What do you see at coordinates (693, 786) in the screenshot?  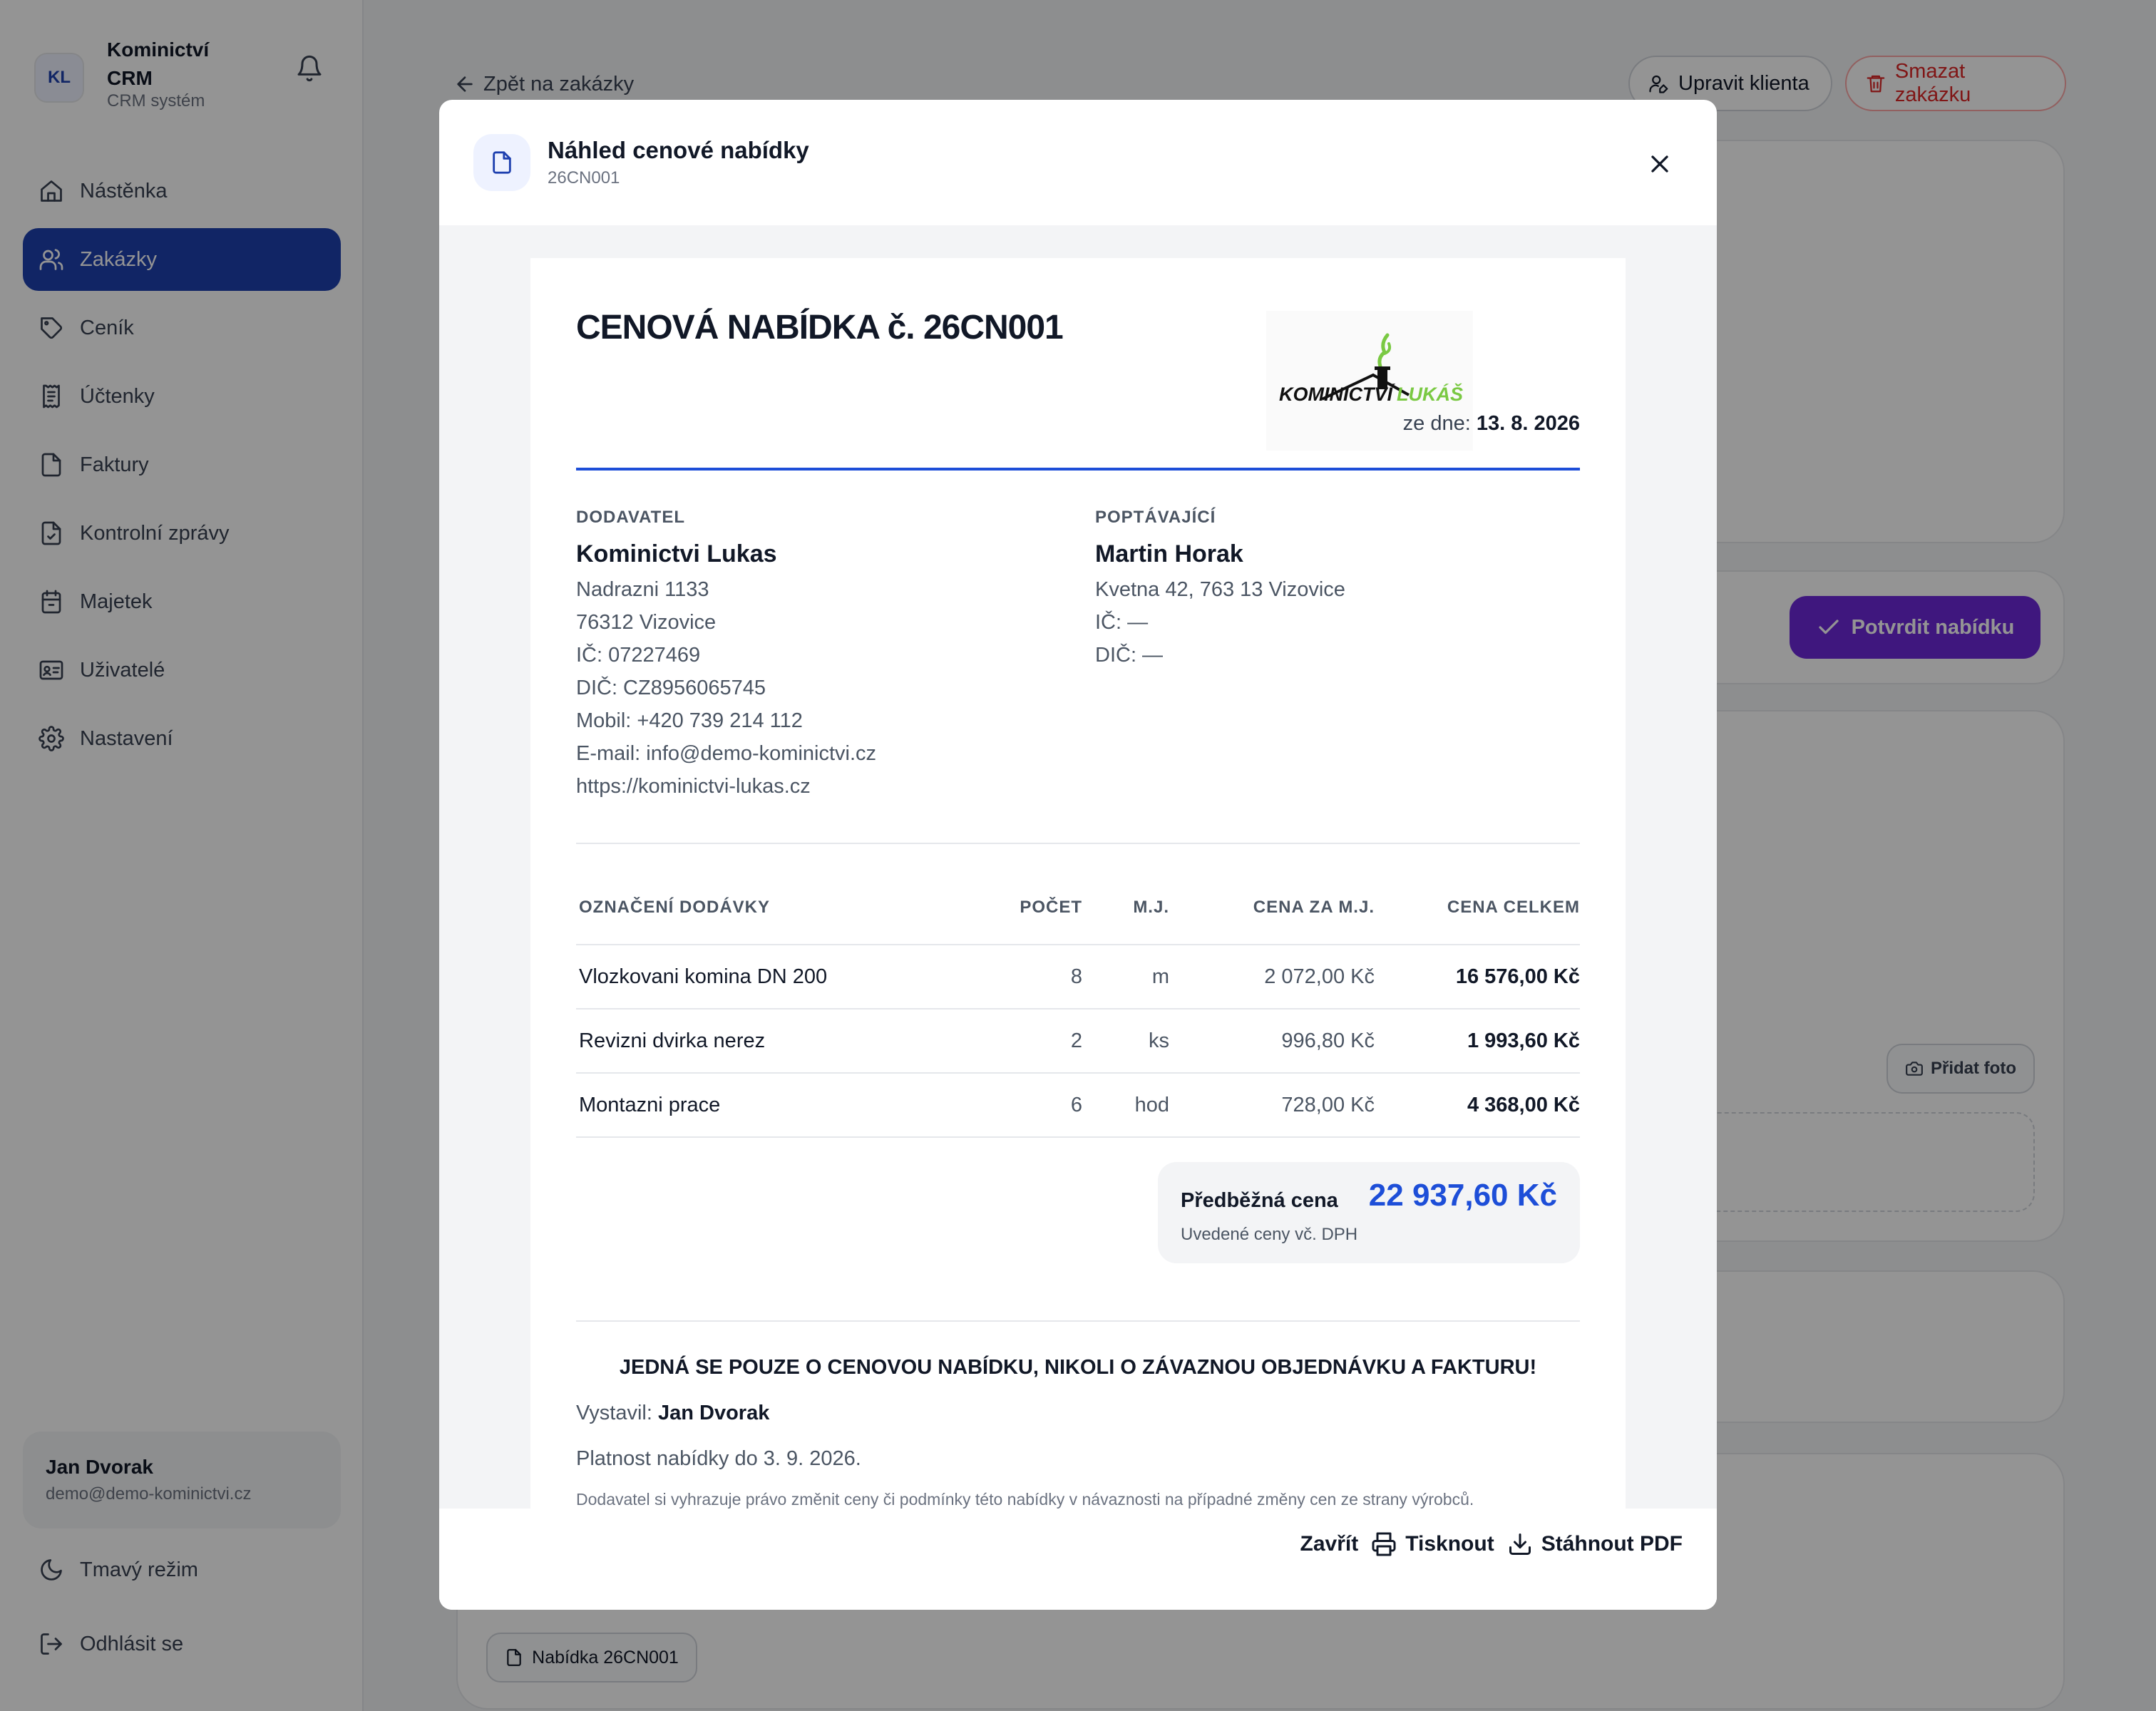 I see `supplier-web: https://kominictvi-lukas.cz` at bounding box center [693, 786].